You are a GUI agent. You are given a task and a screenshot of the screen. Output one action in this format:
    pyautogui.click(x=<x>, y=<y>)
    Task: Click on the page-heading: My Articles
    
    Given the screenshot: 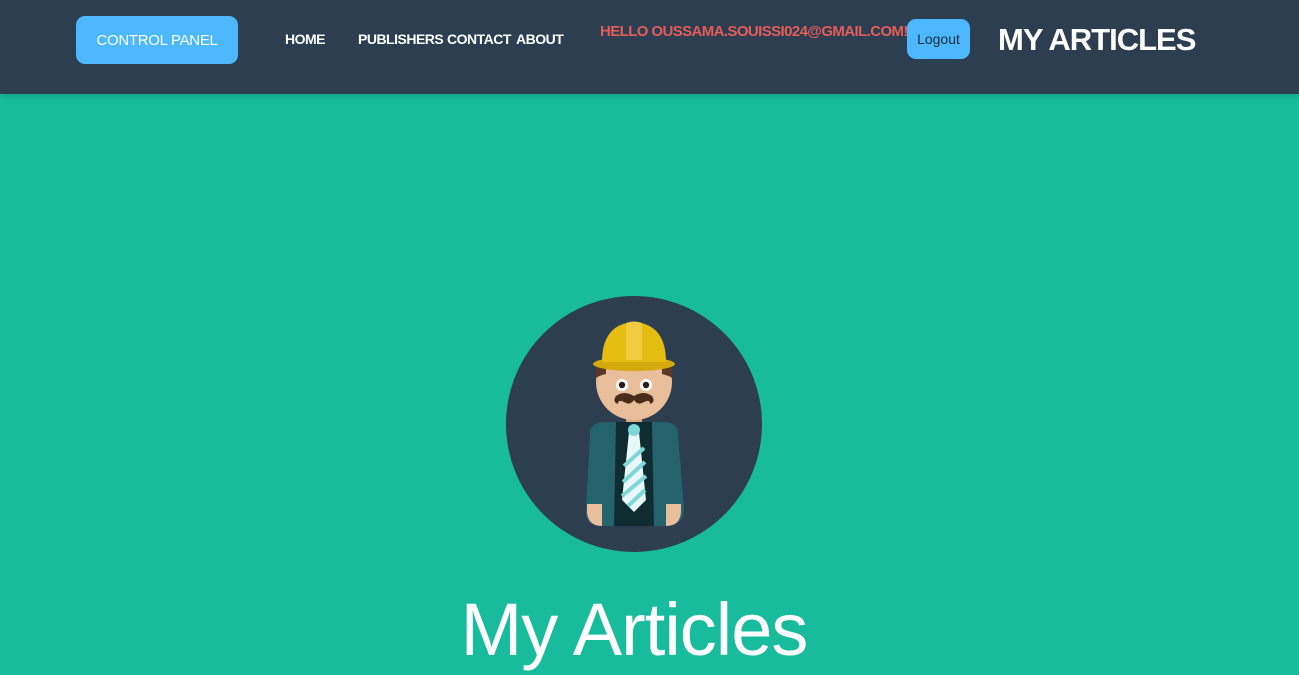 What is the action you would take?
    pyautogui.click(x=634, y=629)
    